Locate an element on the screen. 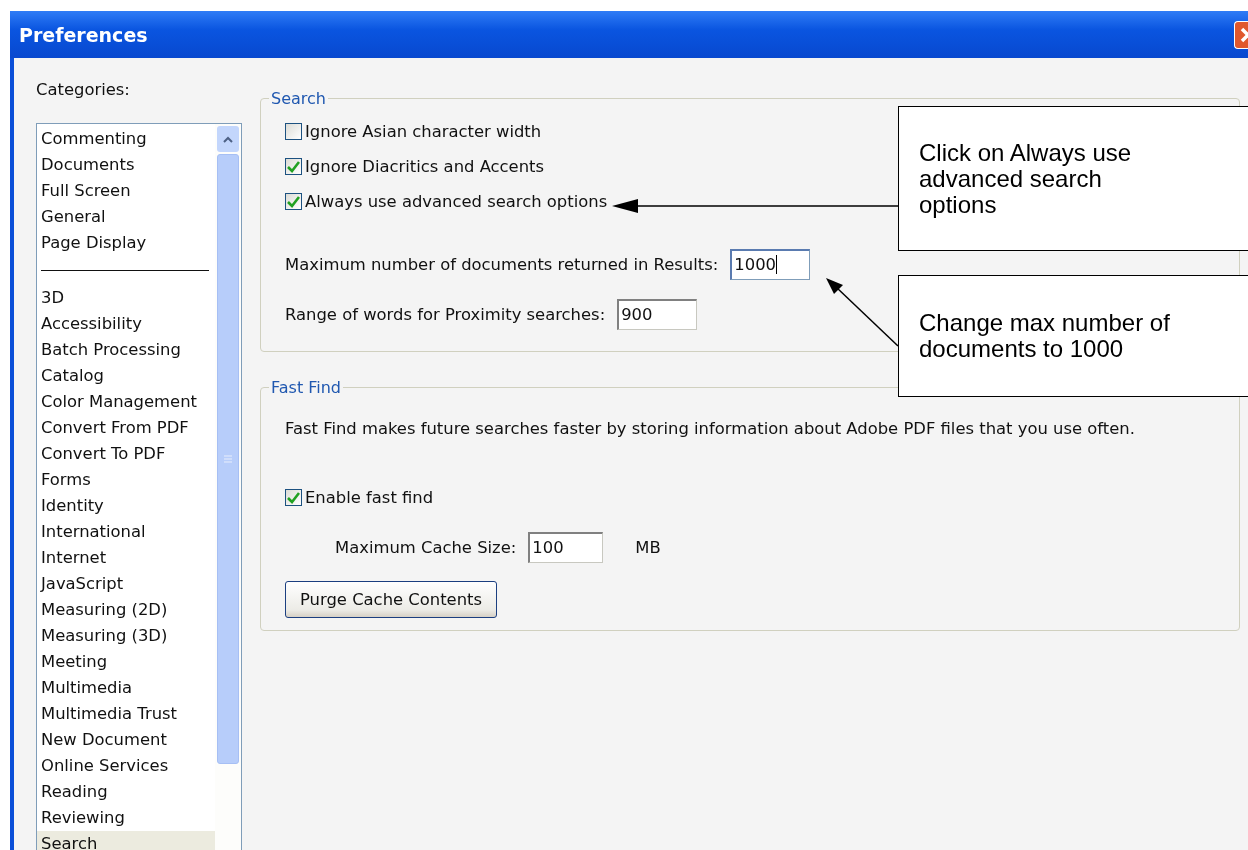 This screenshot has height=850, width=1248. category-item: Page Display is located at coordinates (126, 243).